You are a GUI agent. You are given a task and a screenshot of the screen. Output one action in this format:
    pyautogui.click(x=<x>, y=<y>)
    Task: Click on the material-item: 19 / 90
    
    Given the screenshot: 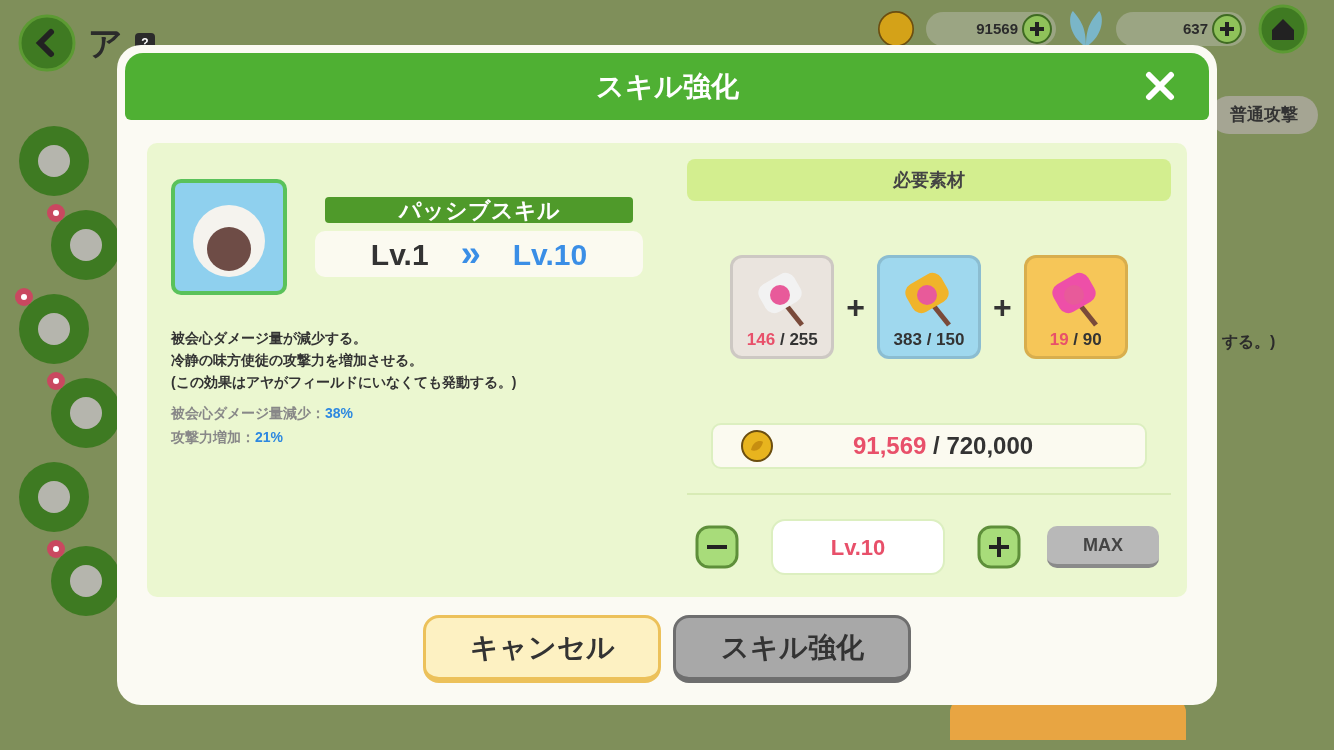 What is the action you would take?
    pyautogui.click(x=1075, y=307)
    